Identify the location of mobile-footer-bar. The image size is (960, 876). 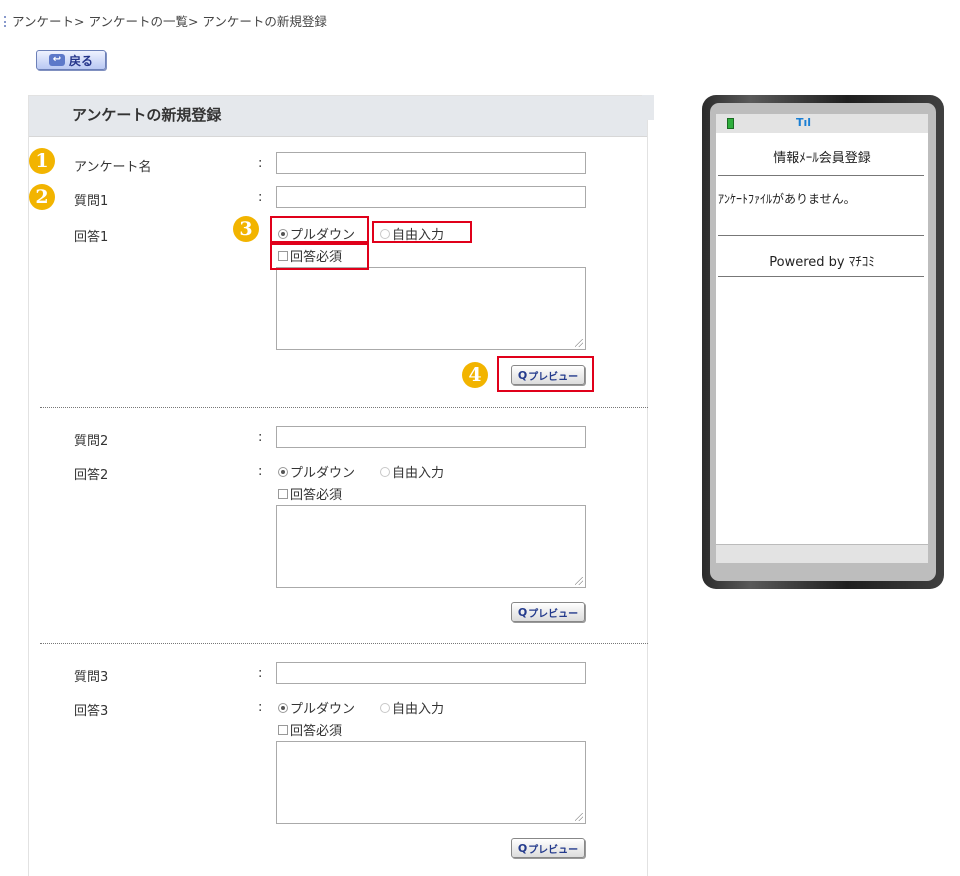
(822, 553).